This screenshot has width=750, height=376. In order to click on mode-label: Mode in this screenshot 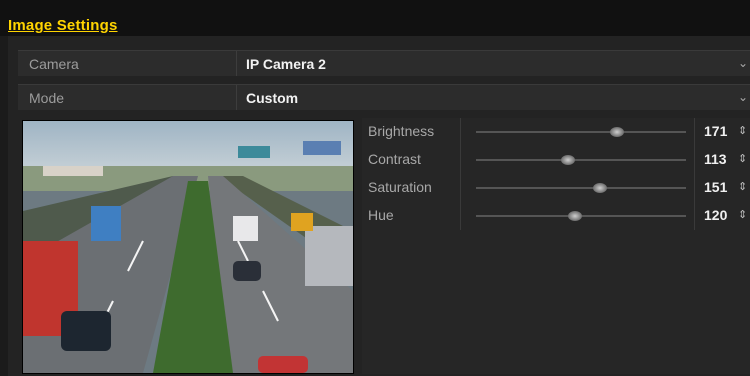, I will do `click(47, 98)`.